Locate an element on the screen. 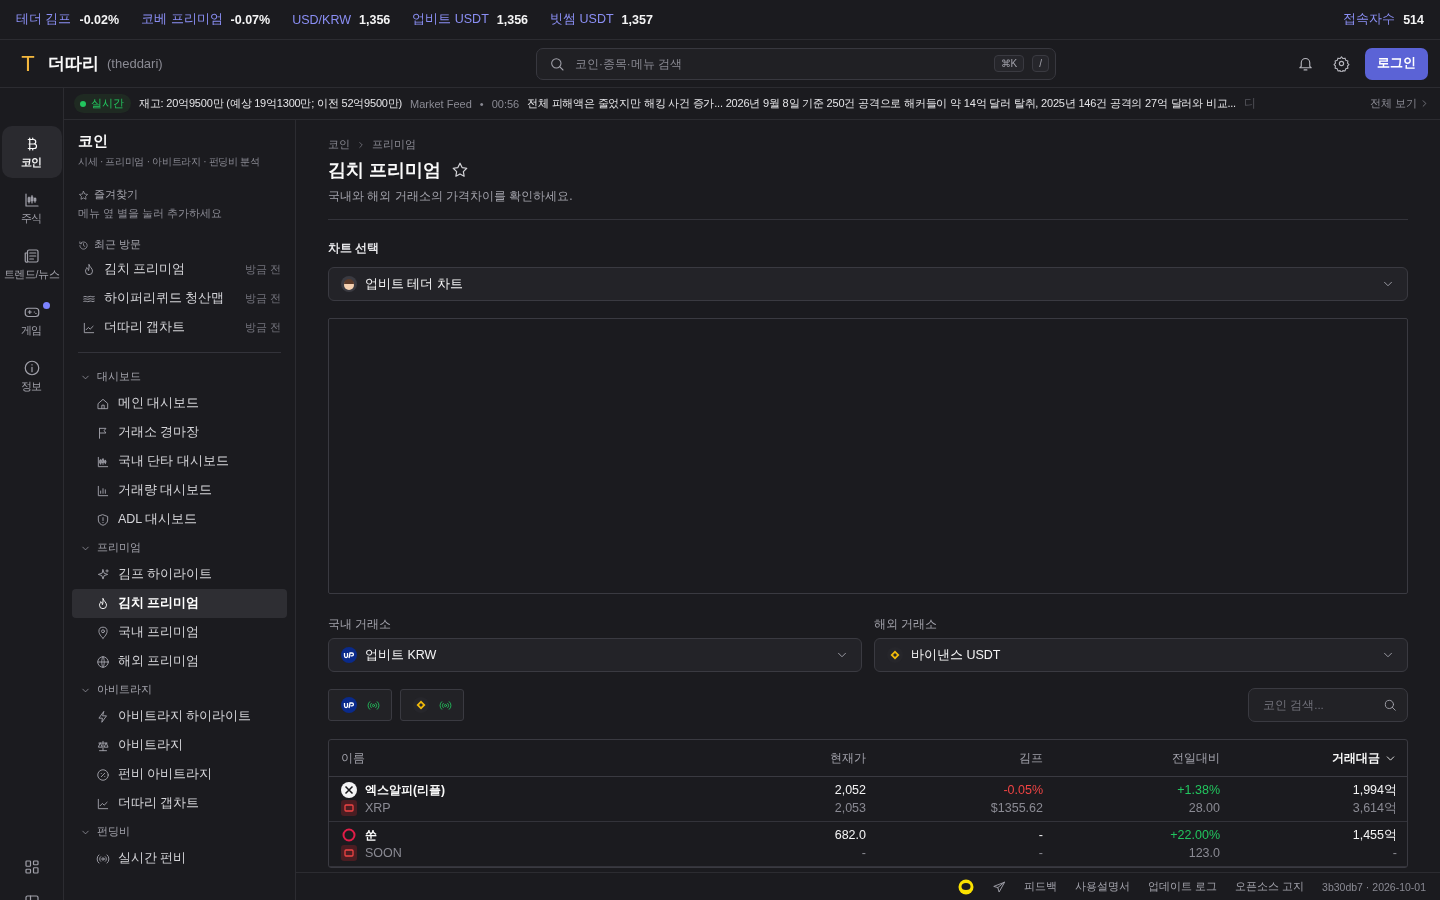  rail-tab: 정보 is located at coordinates (31, 376).